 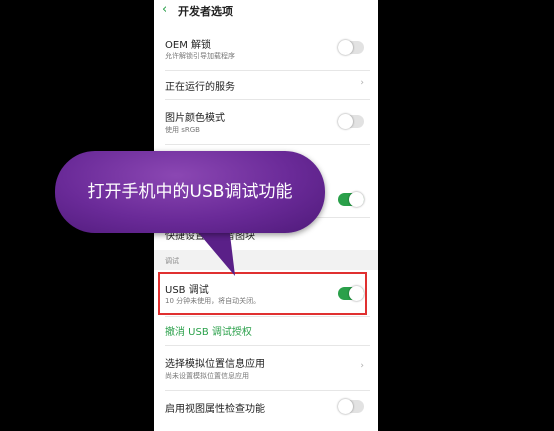 I want to click on callout-bubble: 打开手机中的USB调试功能, so click(x=190, y=192).